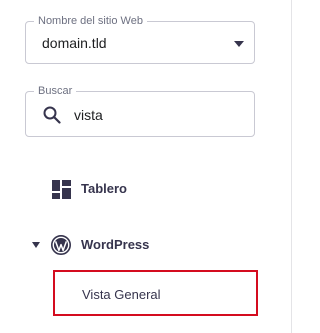  Describe the element at coordinates (74, 43) in the screenshot. I see `site-name-value: domain.tld` at that location.